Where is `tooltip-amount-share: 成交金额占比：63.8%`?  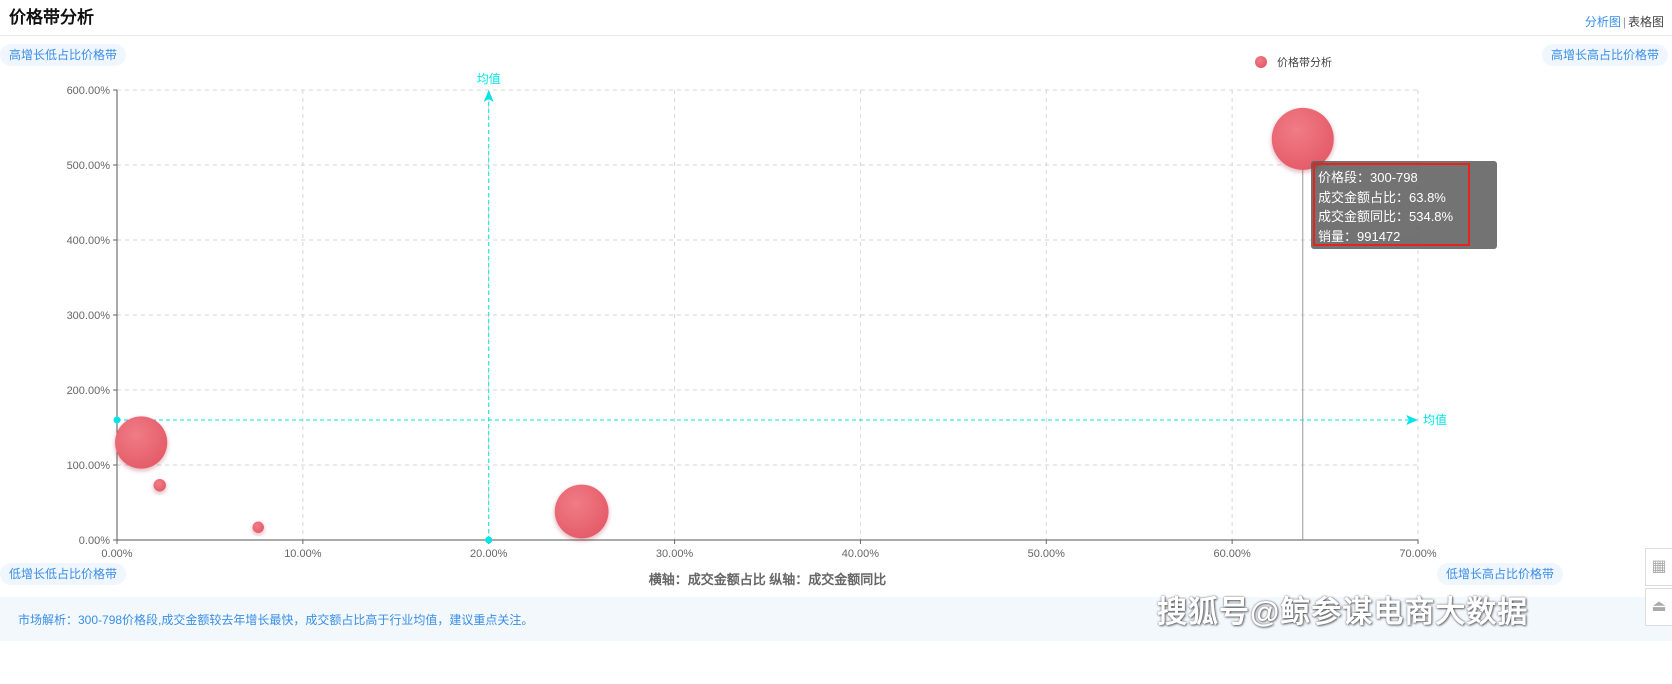
tooltip-amount-share: 成交金额占比：63.8% is located at coordinates (1382, 197).